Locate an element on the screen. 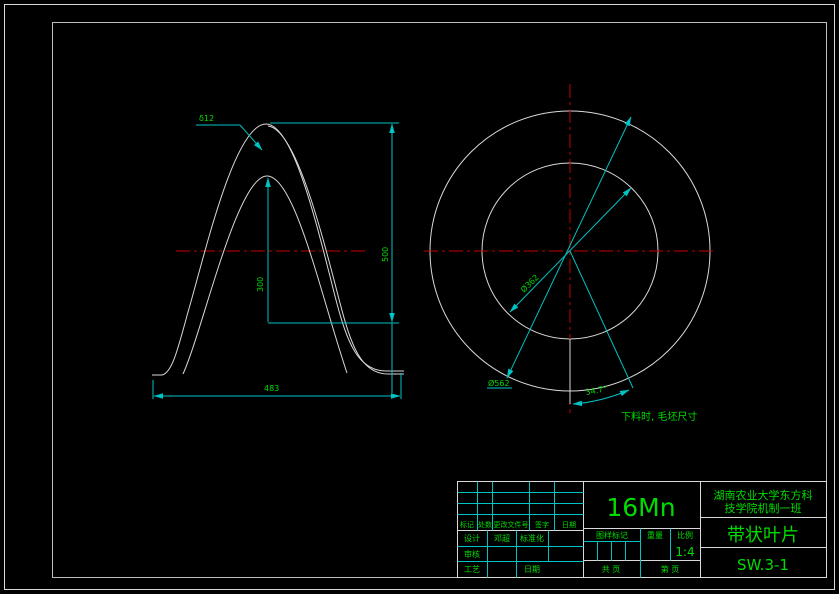 The height and width of the screenshot is (594, 839). angle-radial-line is located at coordinates (601, 319).